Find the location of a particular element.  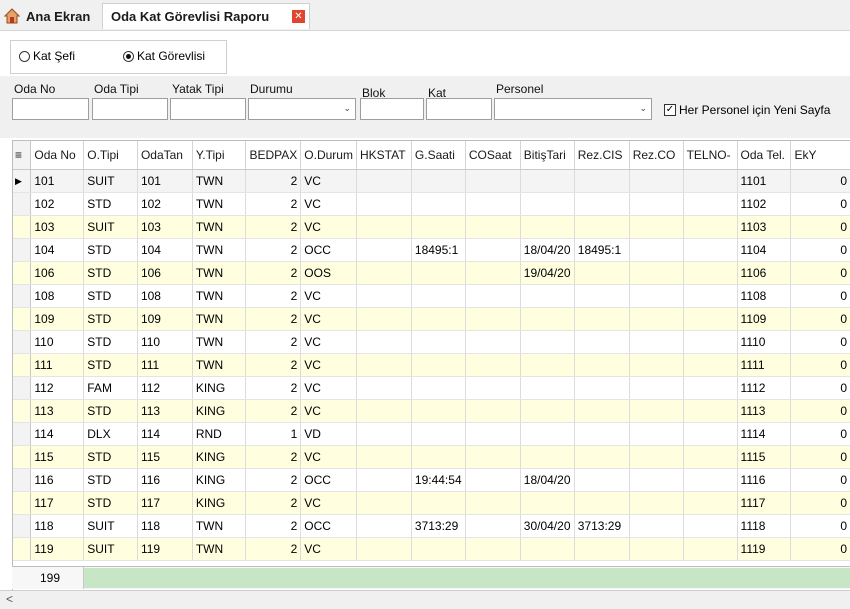

table-cell: 106 is located at coordinates (57, 273).